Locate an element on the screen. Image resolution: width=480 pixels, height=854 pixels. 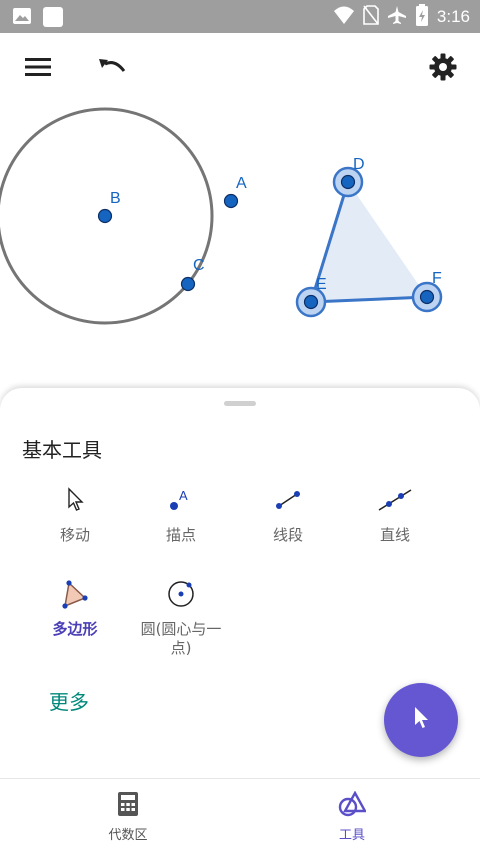
point-a is located at coordinates (231, 201).